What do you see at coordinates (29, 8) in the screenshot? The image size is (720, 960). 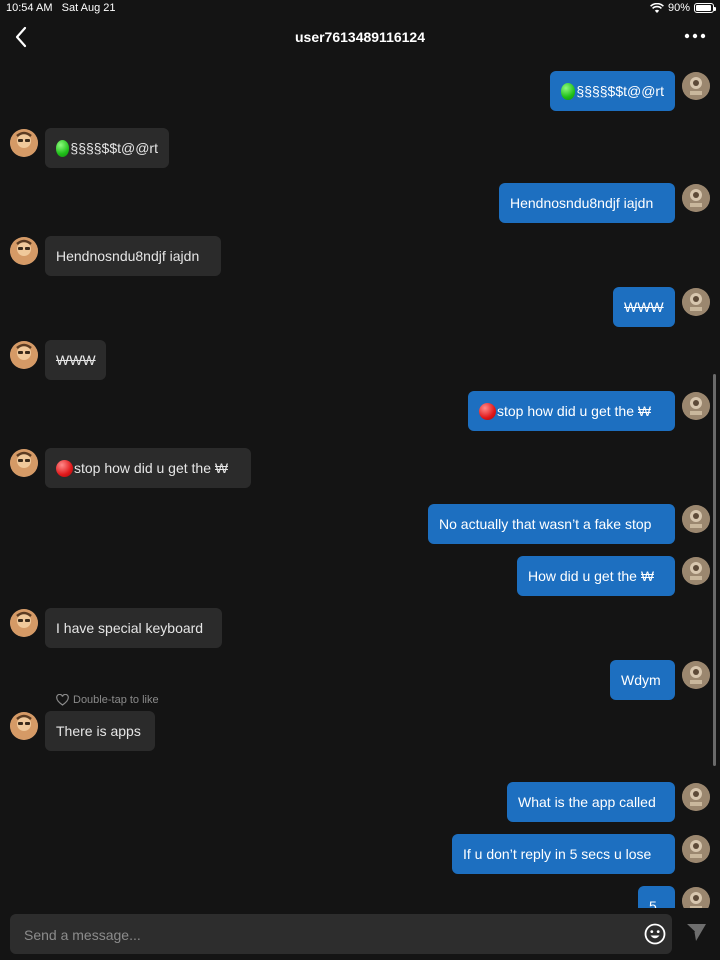 I see `status-time: 10:54 AM` at bounding box center [29, 8].